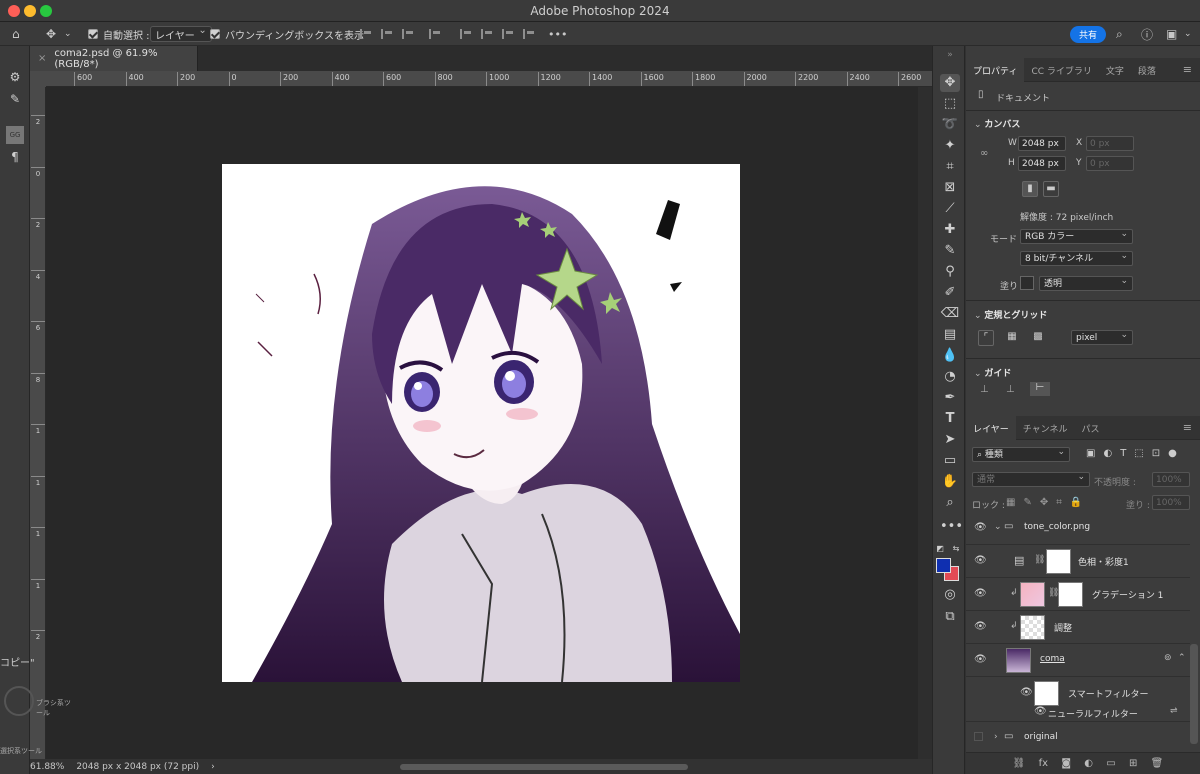 The image size is (1200, 774). What do you see at coordinates (529, 34) in the screenshot?
I see `distribute-vertical-icon` at bounding box center [529, 34].